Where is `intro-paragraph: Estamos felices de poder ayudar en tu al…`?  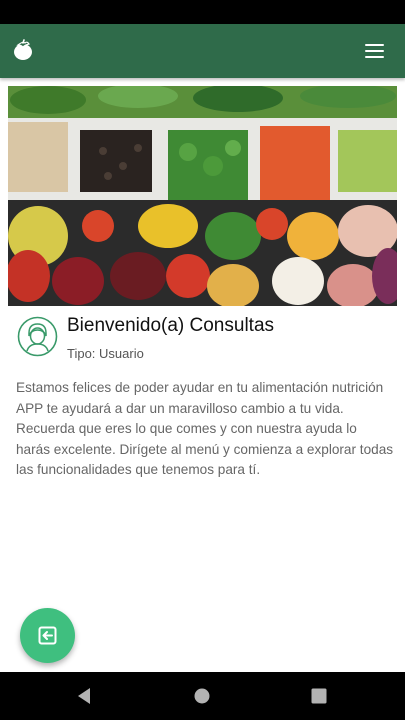
intro-paragraph: Estamos felices de poder ayudar en tu al… is located at coordinates (205, 429).